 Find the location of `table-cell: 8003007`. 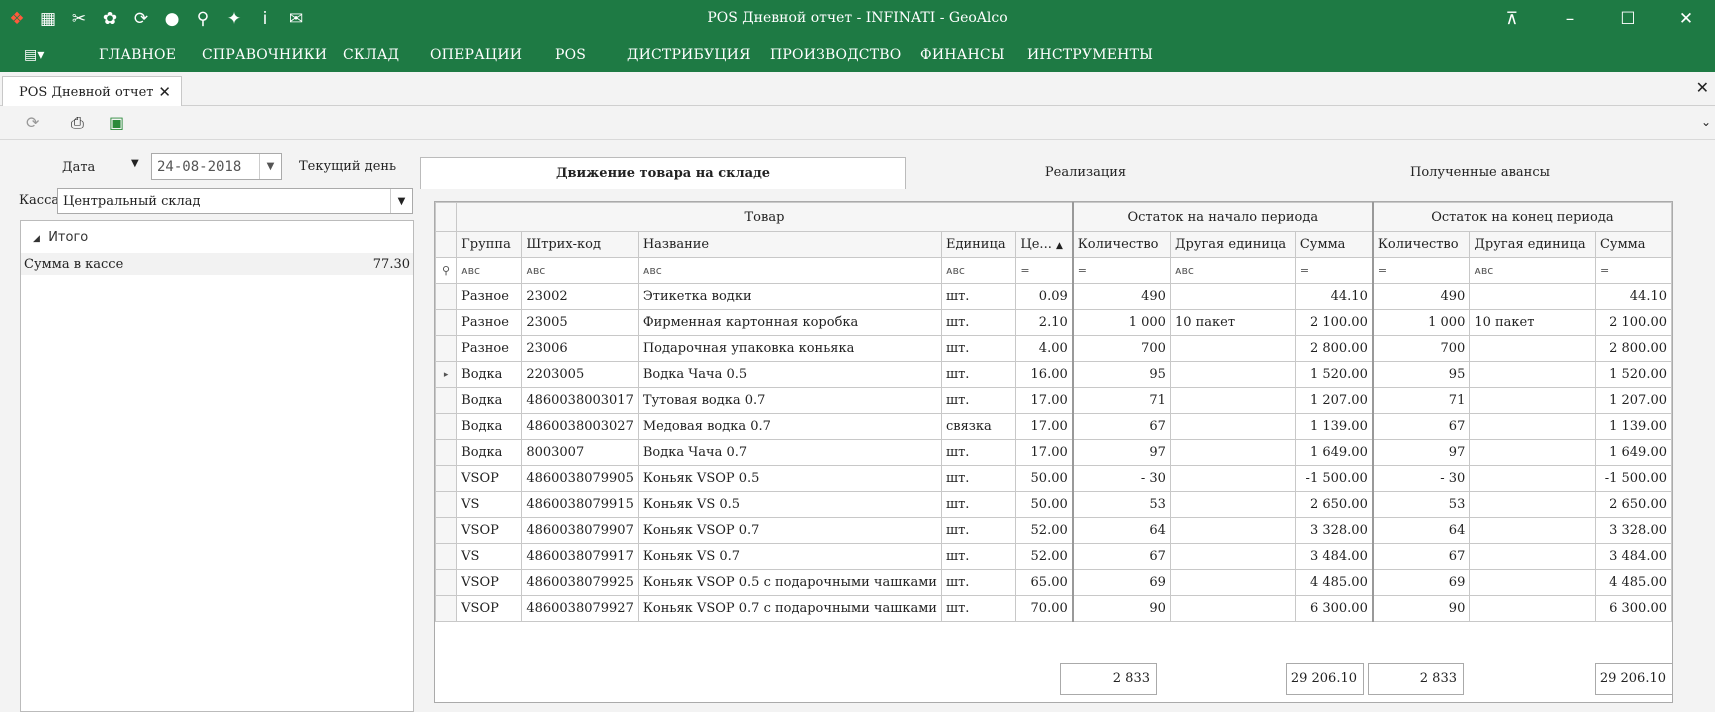

table-cell: 8003007 is located at coordinates (580, 452).